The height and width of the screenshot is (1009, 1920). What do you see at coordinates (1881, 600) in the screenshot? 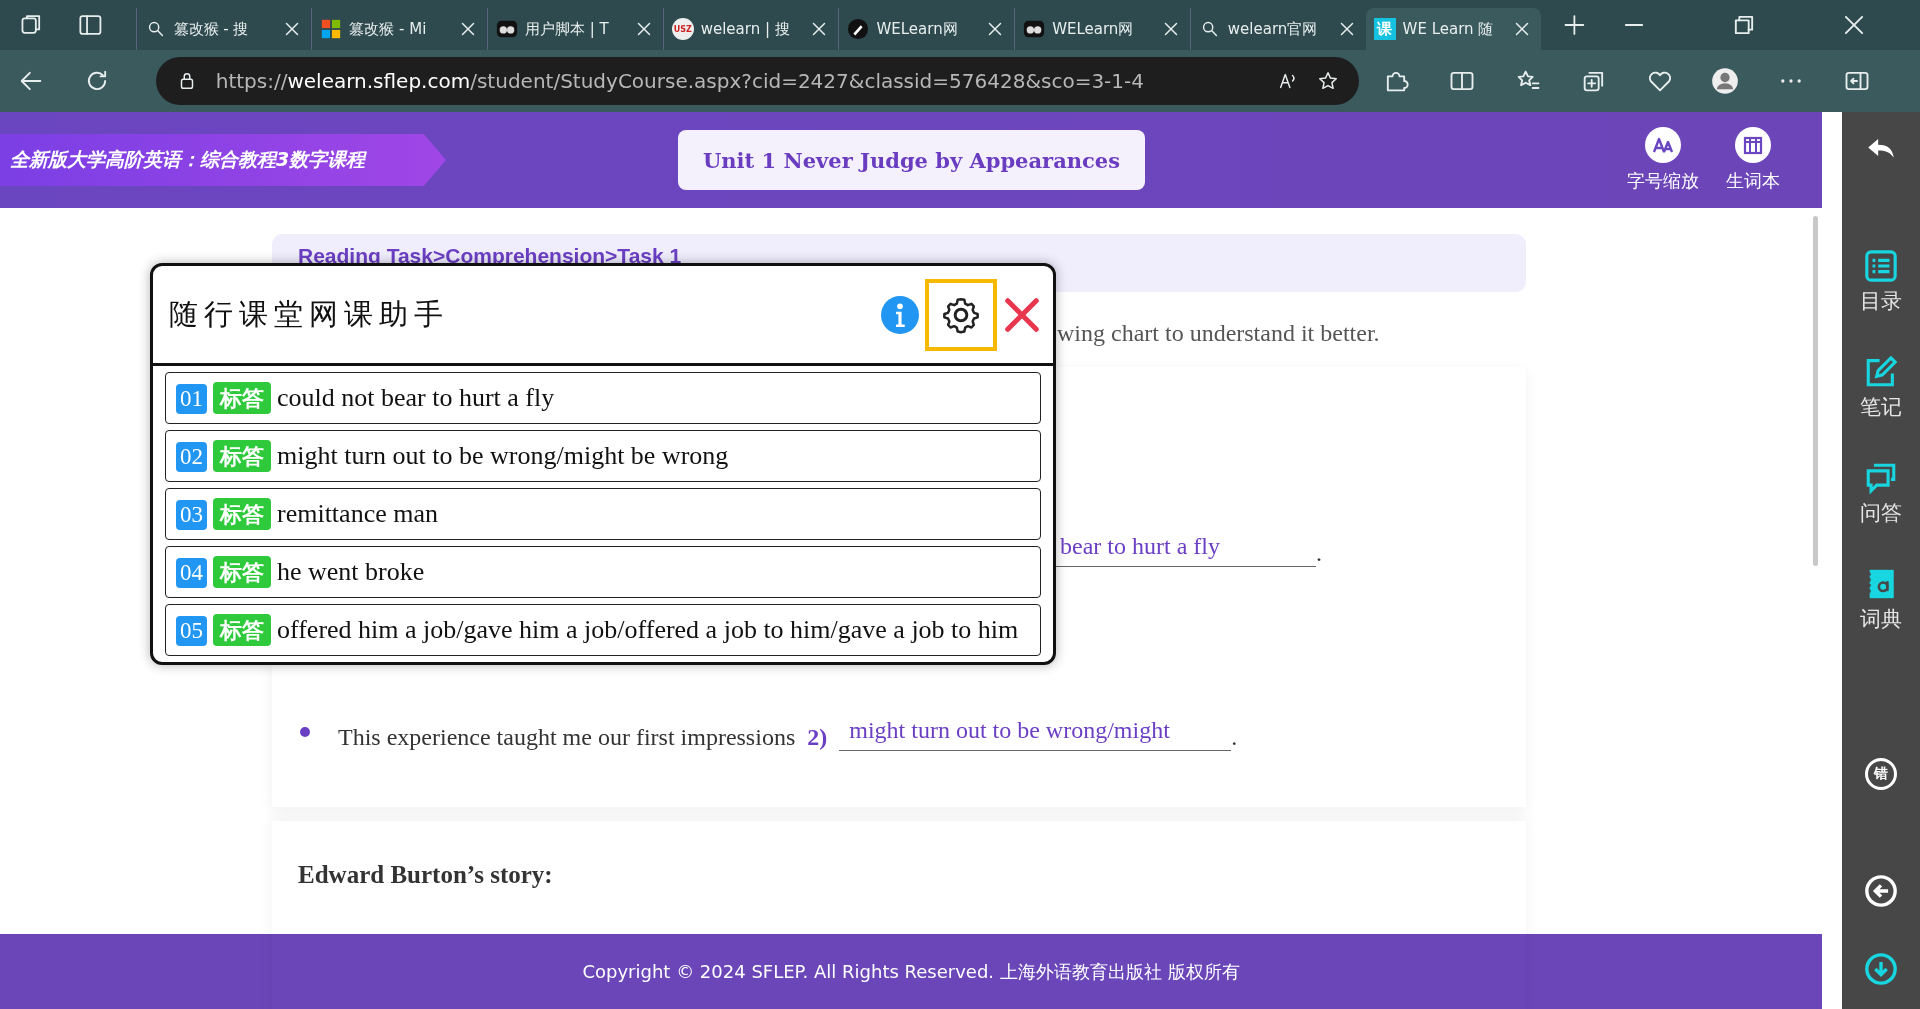
I see `sidebar-item: 词典` at bounding box center [1881, 600].